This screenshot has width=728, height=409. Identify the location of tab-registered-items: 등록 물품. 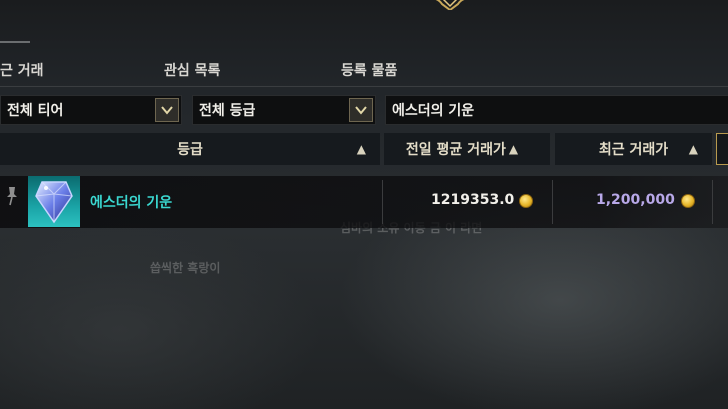
(369, 70).